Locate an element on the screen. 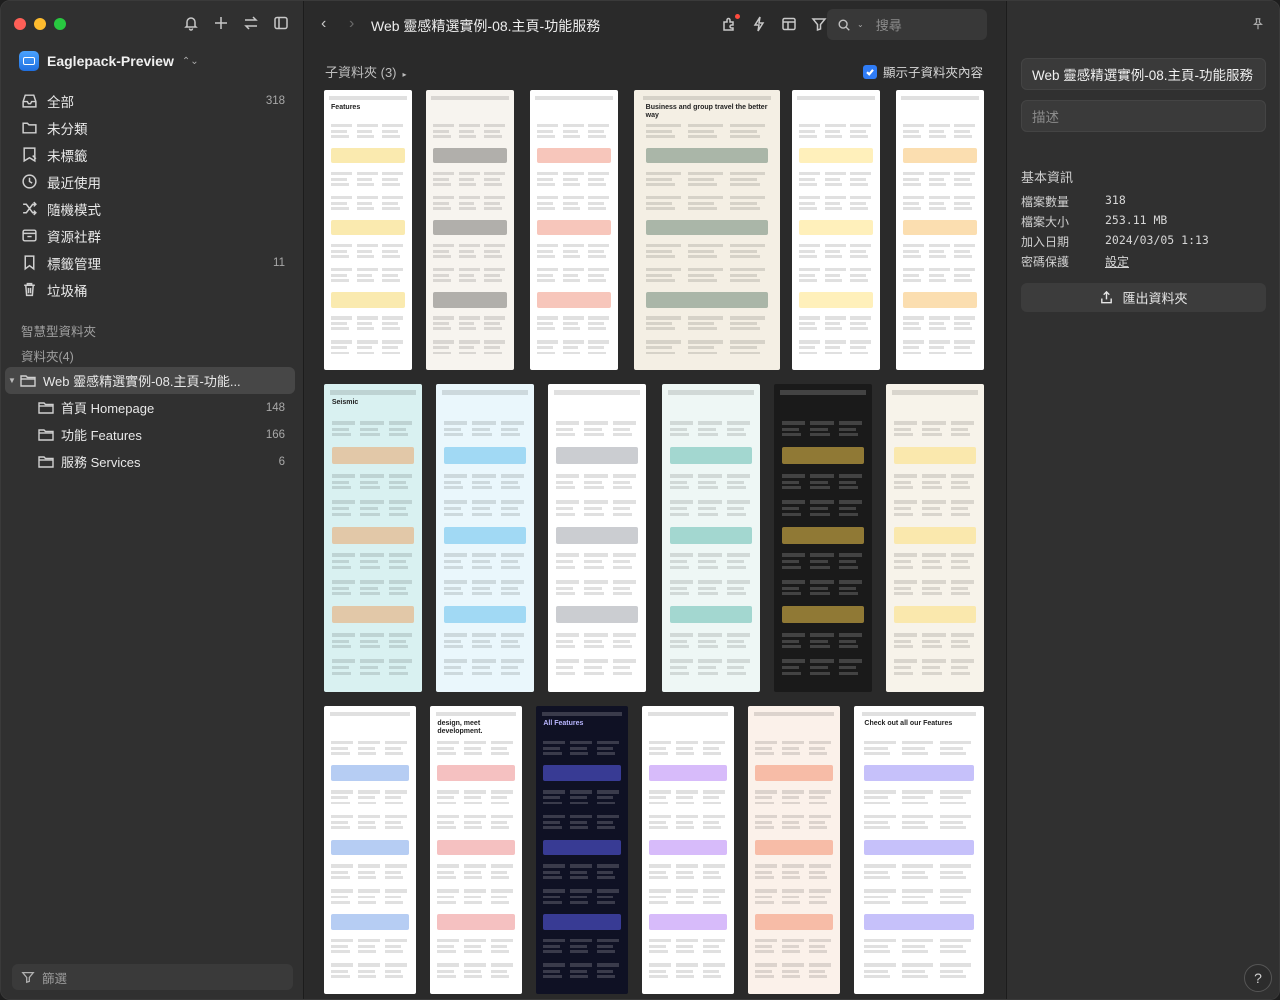 This screenshot has height=1000, width=1280. export-folder-button: 匯出資料夾 is located at coordinates (1143, 297).